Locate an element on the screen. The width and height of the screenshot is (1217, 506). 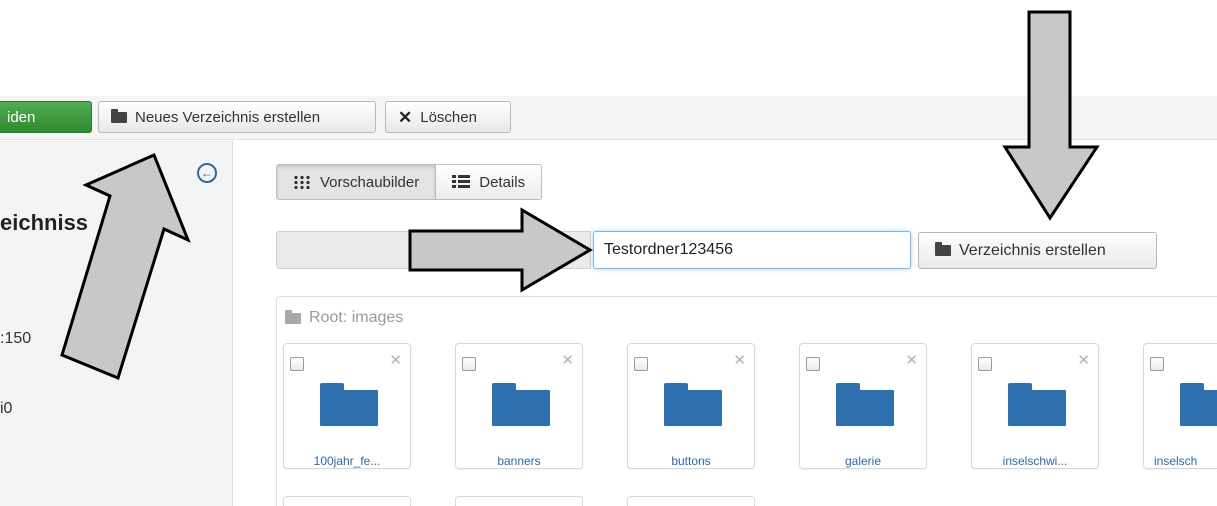
delete-button-label: Löschen is located at coordinates (448, 117).